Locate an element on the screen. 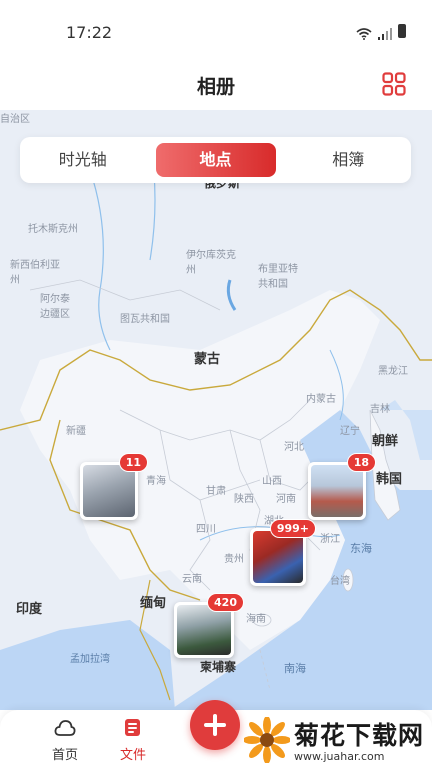 The image size is (432, 768). view-tabs: 时光轴 地点 相簿 is located at coordinates (215, 160).